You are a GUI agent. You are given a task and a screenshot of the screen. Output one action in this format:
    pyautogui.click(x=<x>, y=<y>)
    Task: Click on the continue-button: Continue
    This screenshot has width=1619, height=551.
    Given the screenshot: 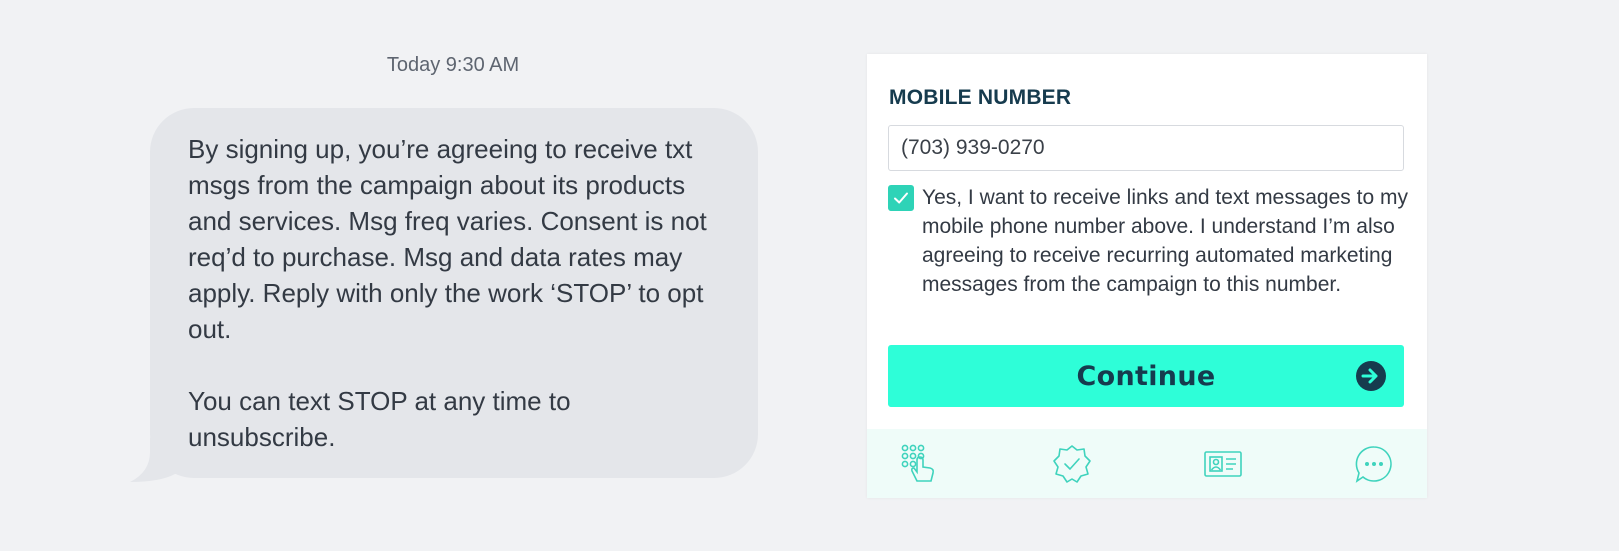 What is the action you would take?
    pyautogui.click(x=1146, y=376)
    